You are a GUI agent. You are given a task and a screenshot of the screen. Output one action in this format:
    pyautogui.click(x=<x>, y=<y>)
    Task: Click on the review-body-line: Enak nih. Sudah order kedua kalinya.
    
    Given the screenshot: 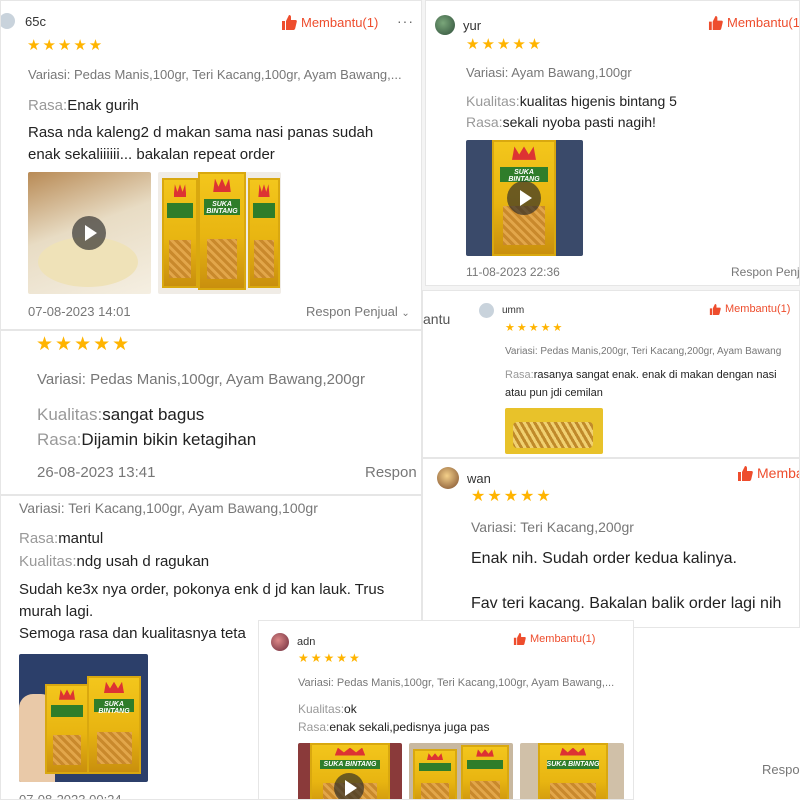 What is the action you would take?
    pyautogui.click(x=604, y=558)
    